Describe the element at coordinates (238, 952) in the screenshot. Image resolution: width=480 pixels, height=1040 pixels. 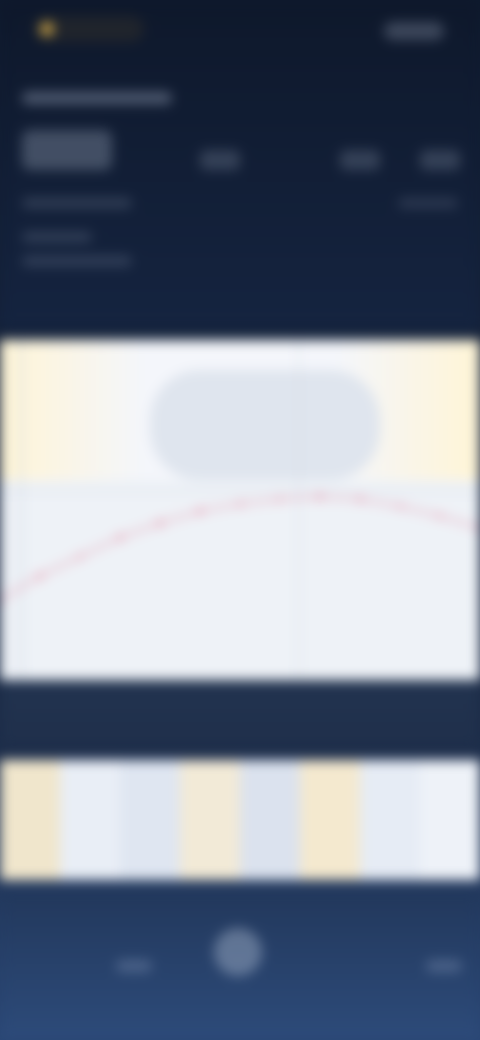
I see `nav-center-icon` at that location.